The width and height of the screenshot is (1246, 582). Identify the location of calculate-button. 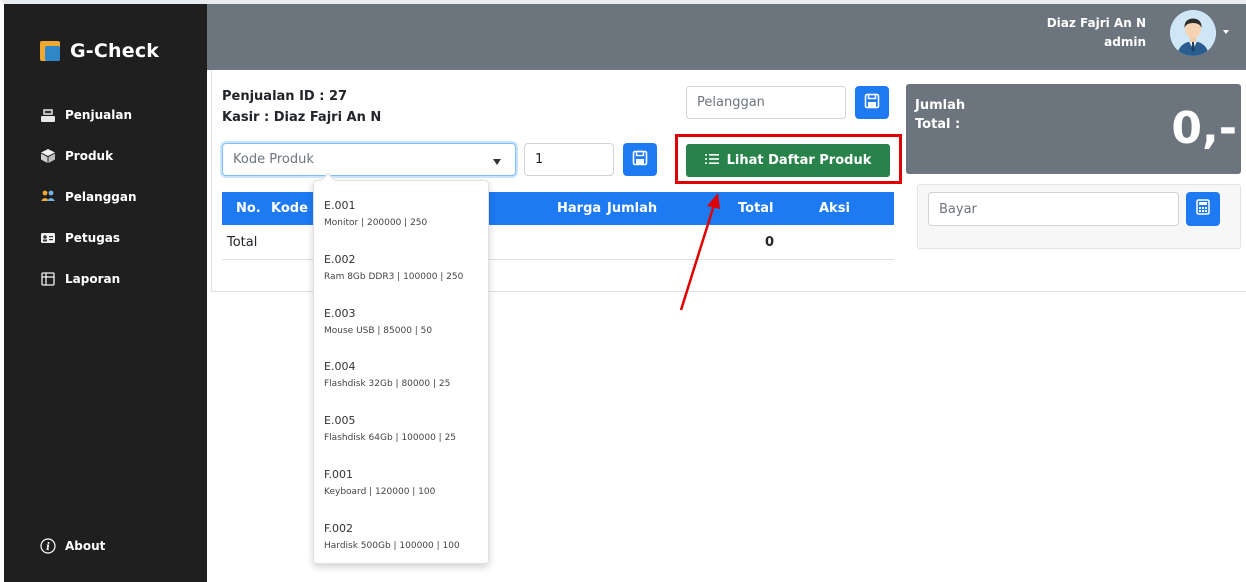
(1203, 209).